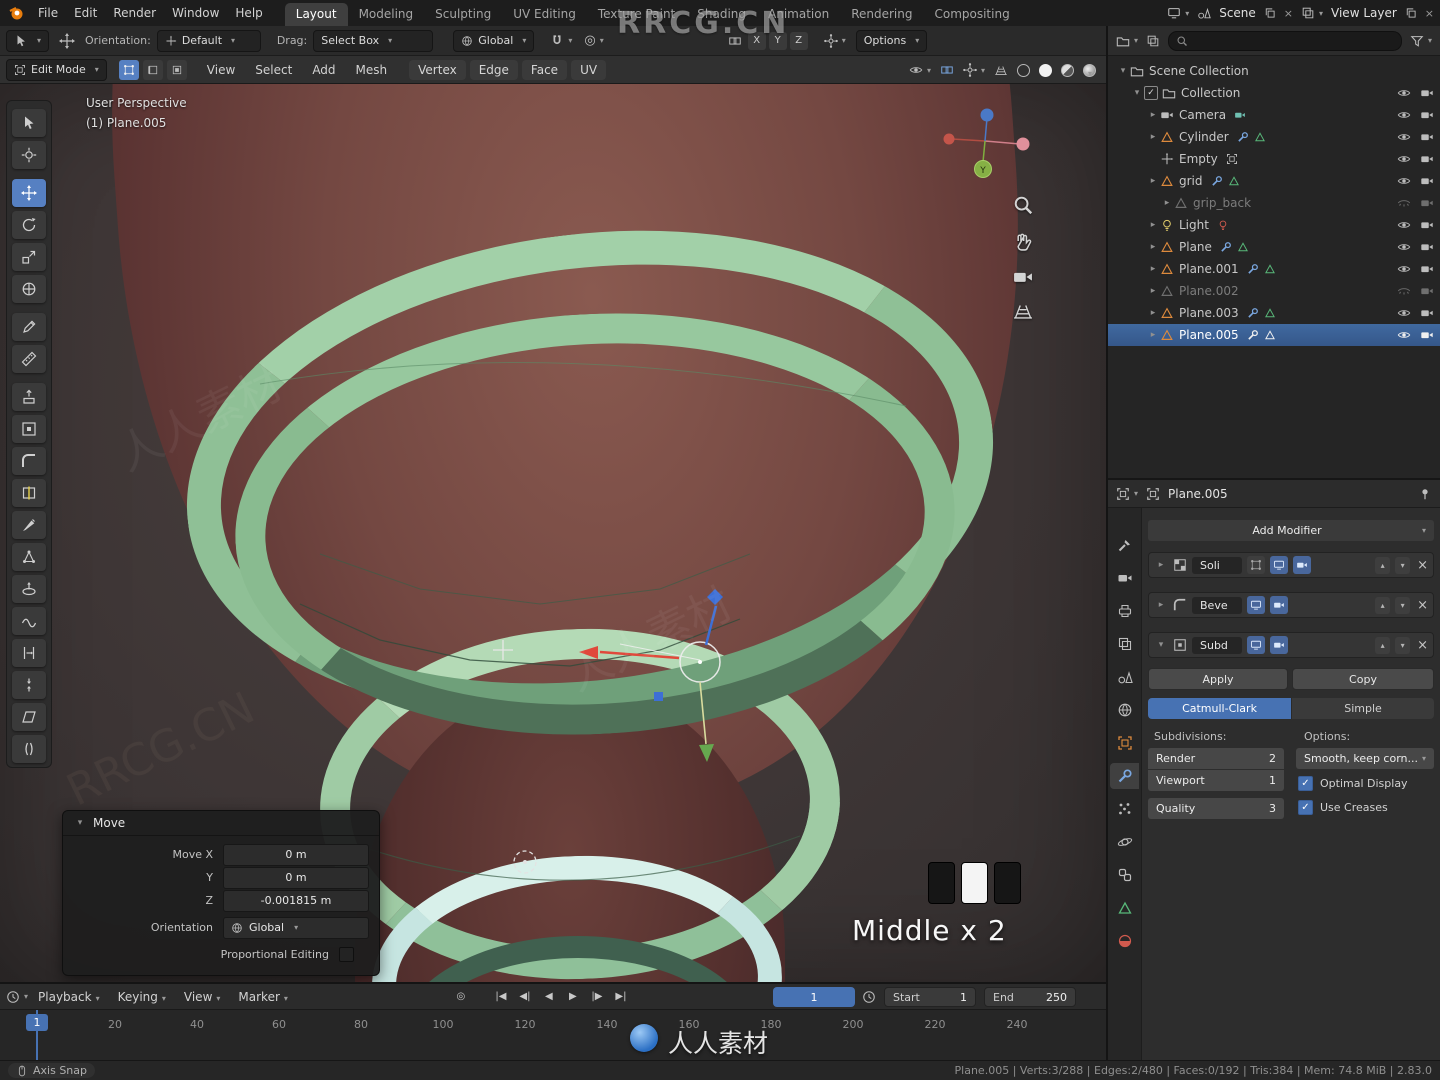 The width and height of the screenshot is (1440, 1080). What do you see at coordinates (1274, 159) in the screenshot?
I see `outliner-row-empty: Empty` at bounding box center [1274, 159].